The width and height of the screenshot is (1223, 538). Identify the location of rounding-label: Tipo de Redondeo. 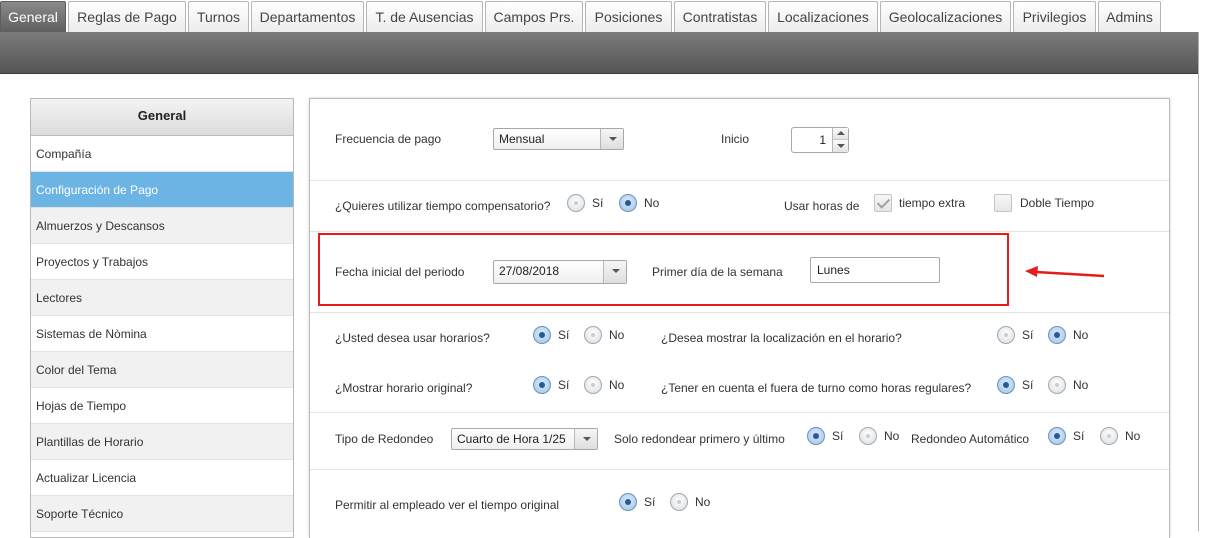
(384, 439).